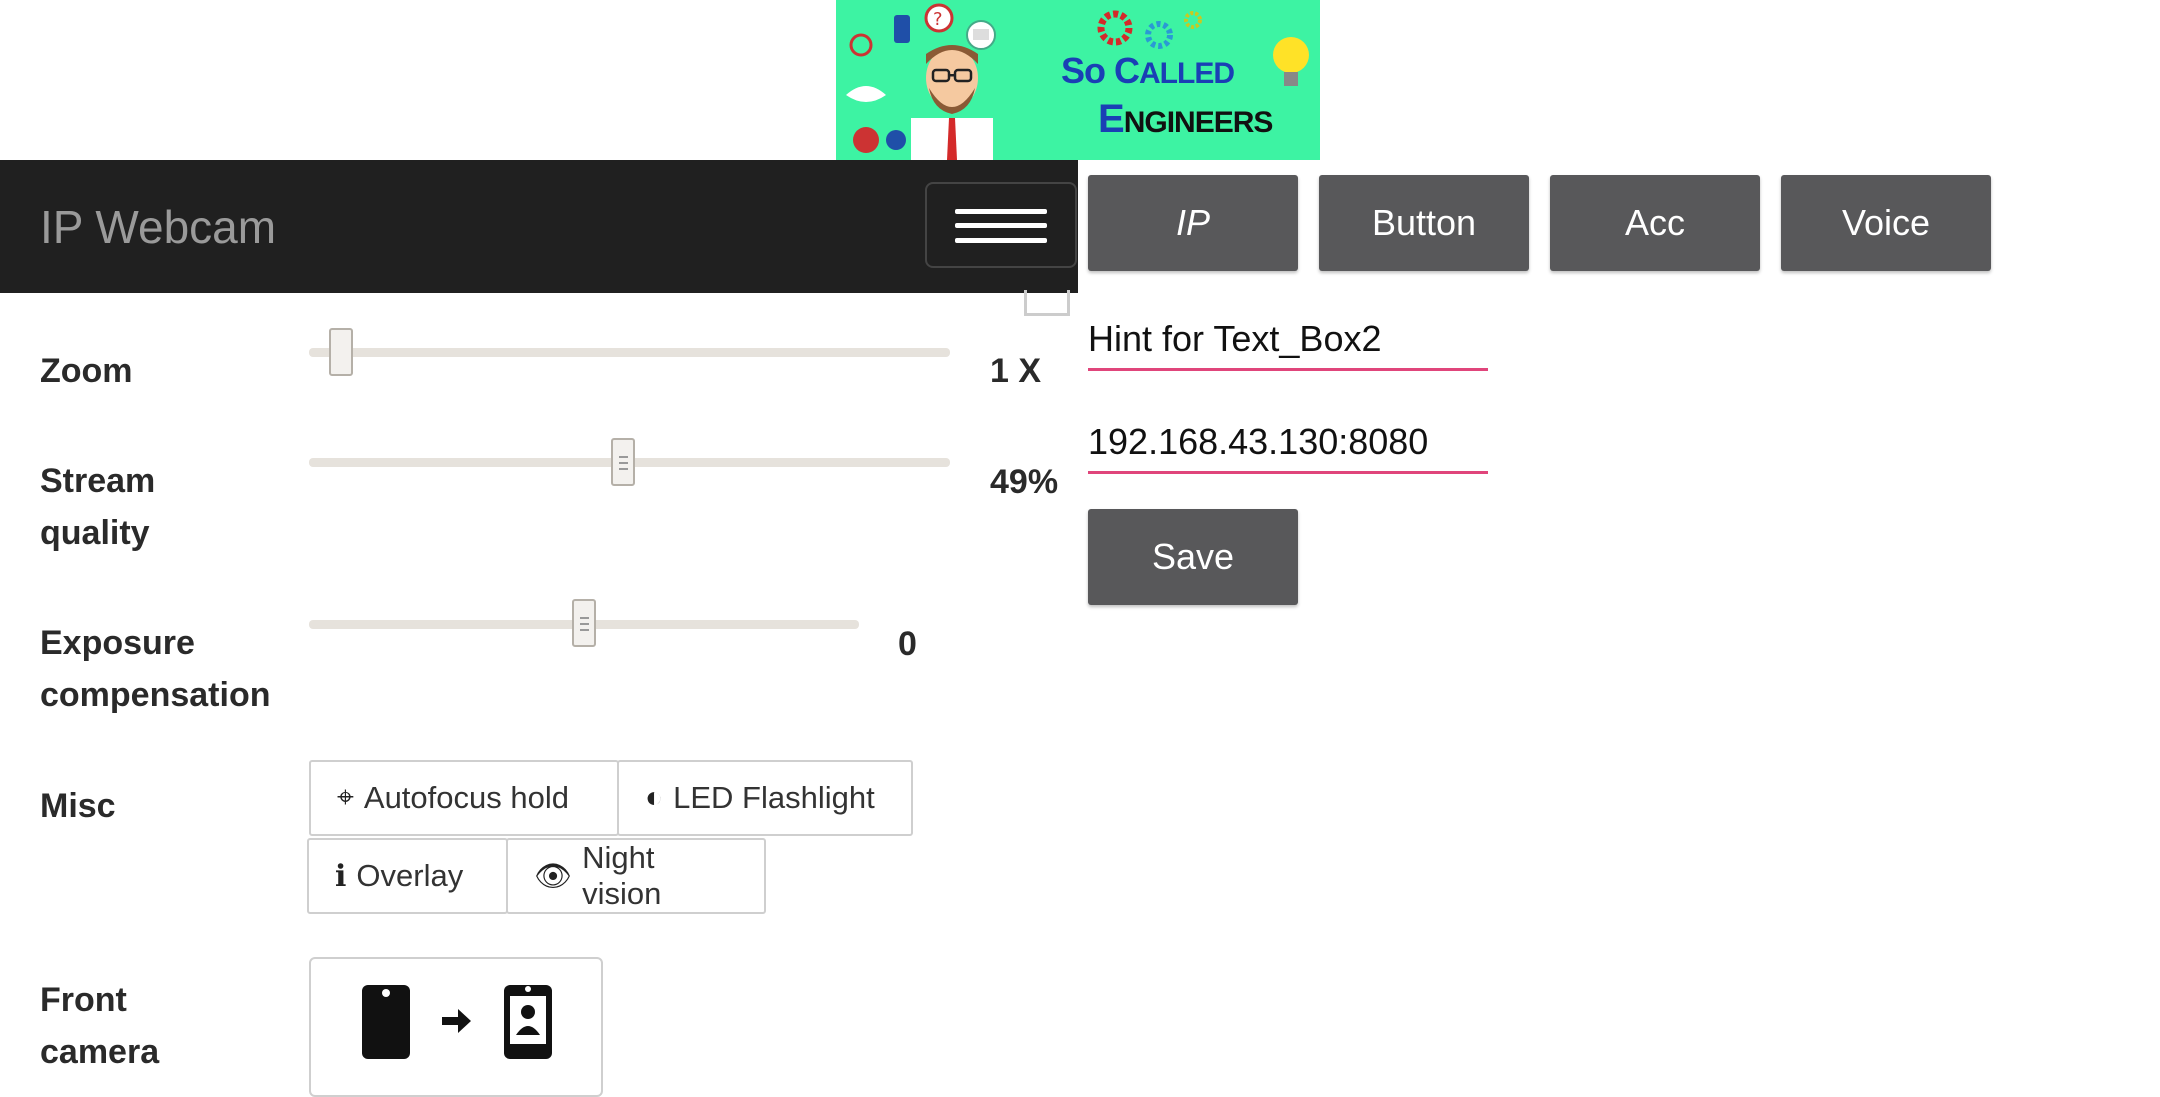 The image size is (2160, 1097). What do you see at coordinates (553, 876) in the screenshot?
I see `eye-icon: 👁` at bounding box center [553, 876].